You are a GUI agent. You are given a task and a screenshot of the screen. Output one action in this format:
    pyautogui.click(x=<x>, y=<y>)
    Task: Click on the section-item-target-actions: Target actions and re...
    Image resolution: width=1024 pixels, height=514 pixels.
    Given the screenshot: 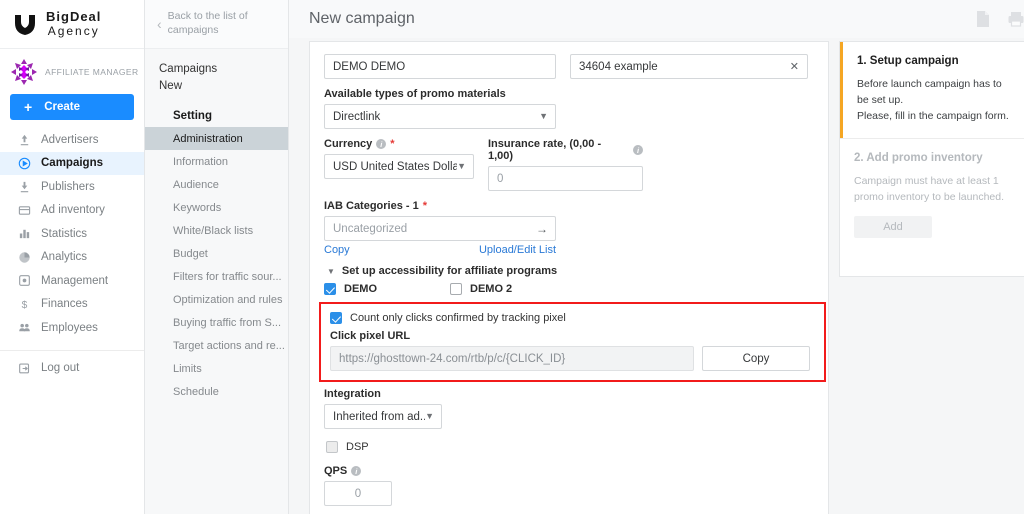 What is the action you would take?
    pyautogui.click(x=216, y=345)
    